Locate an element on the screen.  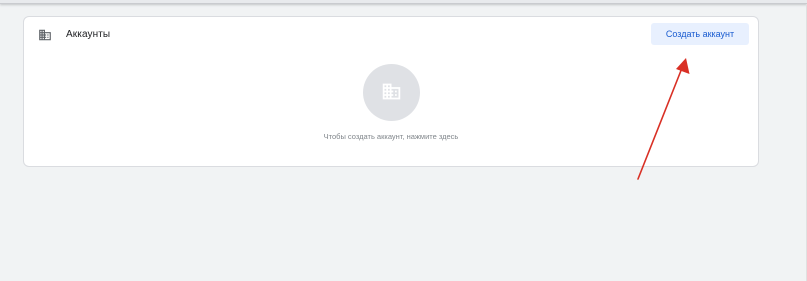
create-account-button: Создать аккаунт is located at coordinates (700, 34).